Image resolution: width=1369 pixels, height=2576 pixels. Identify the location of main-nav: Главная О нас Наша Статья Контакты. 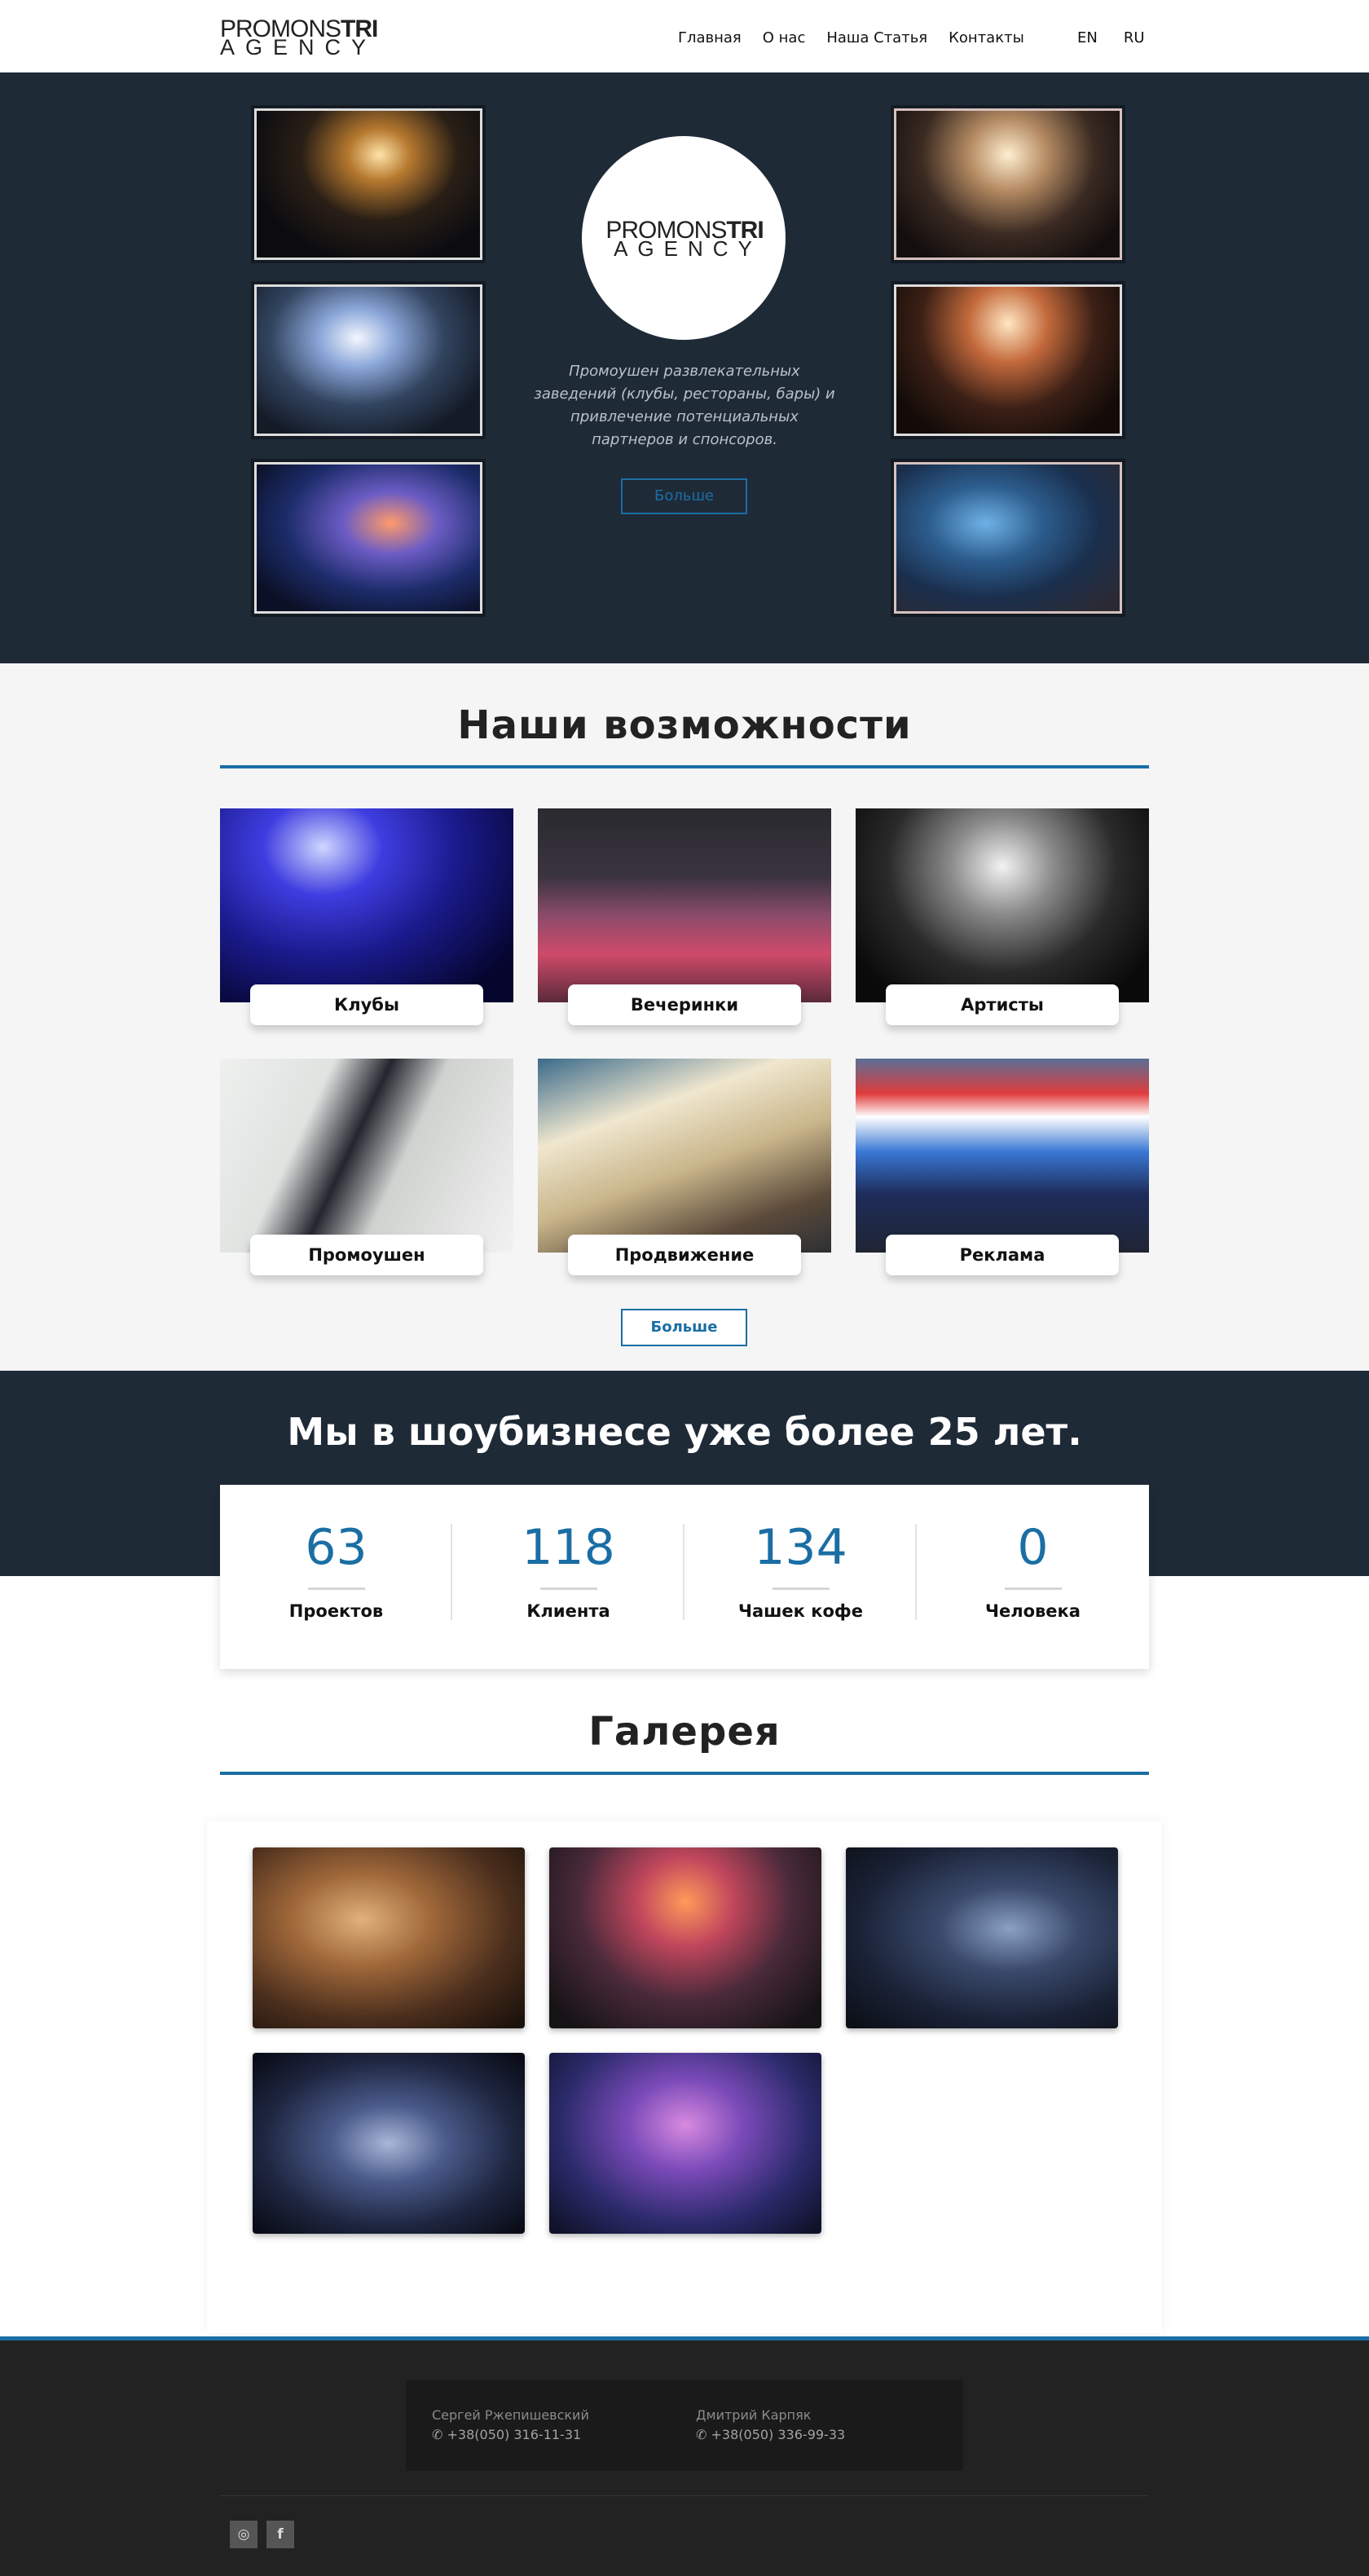
(851, 37).